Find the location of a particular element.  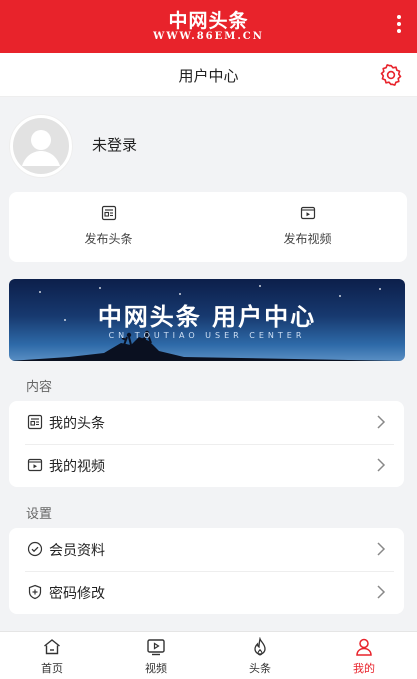

tab-headlines-label: 头条 is located at coordinates (260, 668).